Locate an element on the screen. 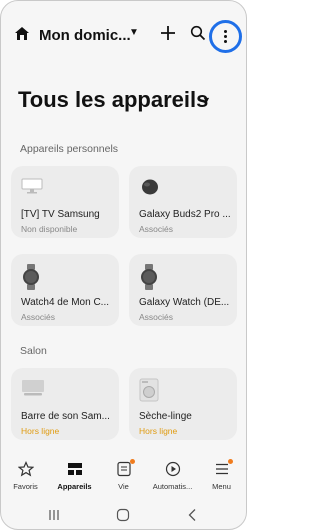  nav-label: Menu is located at coordinates (221, 486).